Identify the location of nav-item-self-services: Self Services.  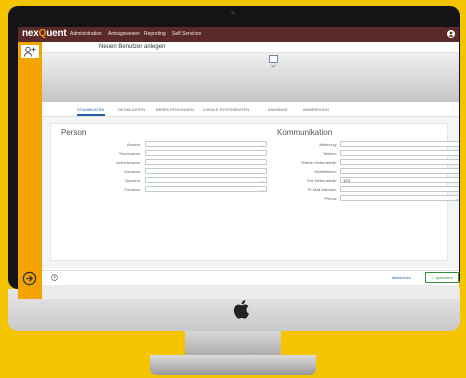
(186, 34).